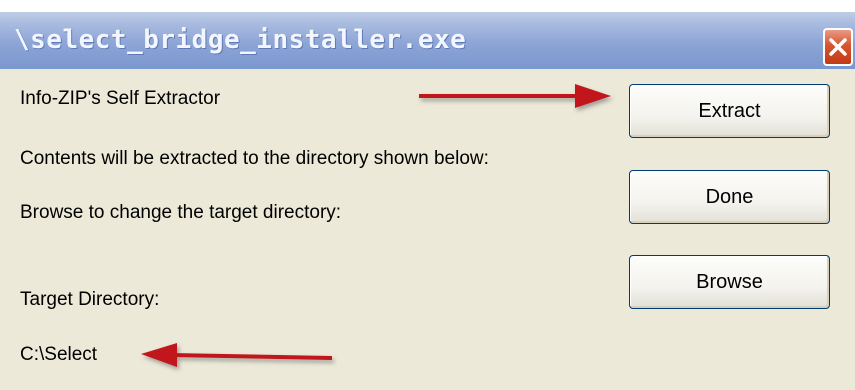 The height and width of the screenshot is (390, 855). What do you see at coordinates (427, 6) in the screenshot?
I see `top-strip` at bounding box center [427, 6].